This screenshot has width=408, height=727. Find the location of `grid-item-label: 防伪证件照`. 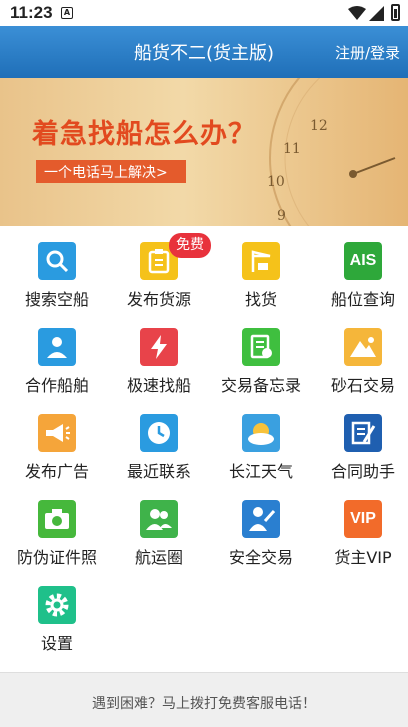

grid-item-label: 防伪证件照 is located at coordinates (56, 557).